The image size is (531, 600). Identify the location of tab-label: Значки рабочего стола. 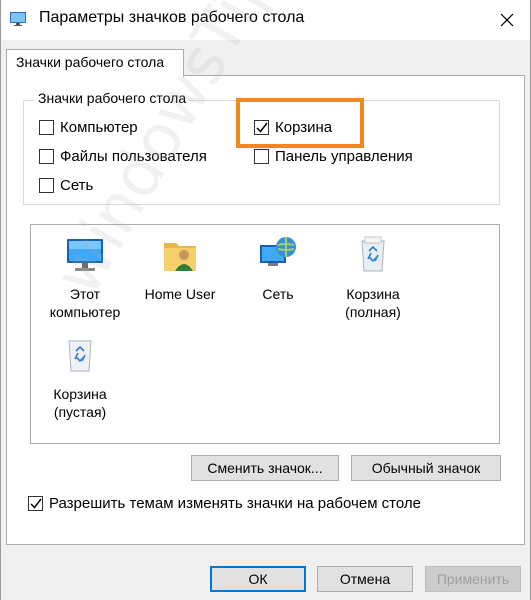
(90, 62).